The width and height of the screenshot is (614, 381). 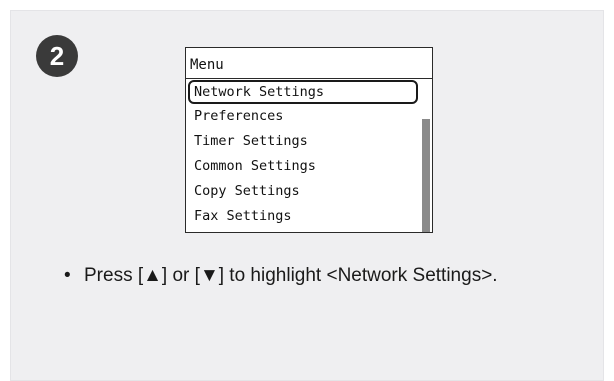 What do you see at coordinates (303, 216) in the screenshot?
I see `menu-item-fax-settings: Fax Settings` at bounding box center [303, 216].